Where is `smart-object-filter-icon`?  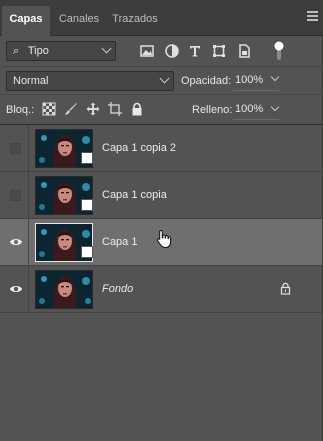 smart-object-filter-icon is located at coordinates (244, 51).